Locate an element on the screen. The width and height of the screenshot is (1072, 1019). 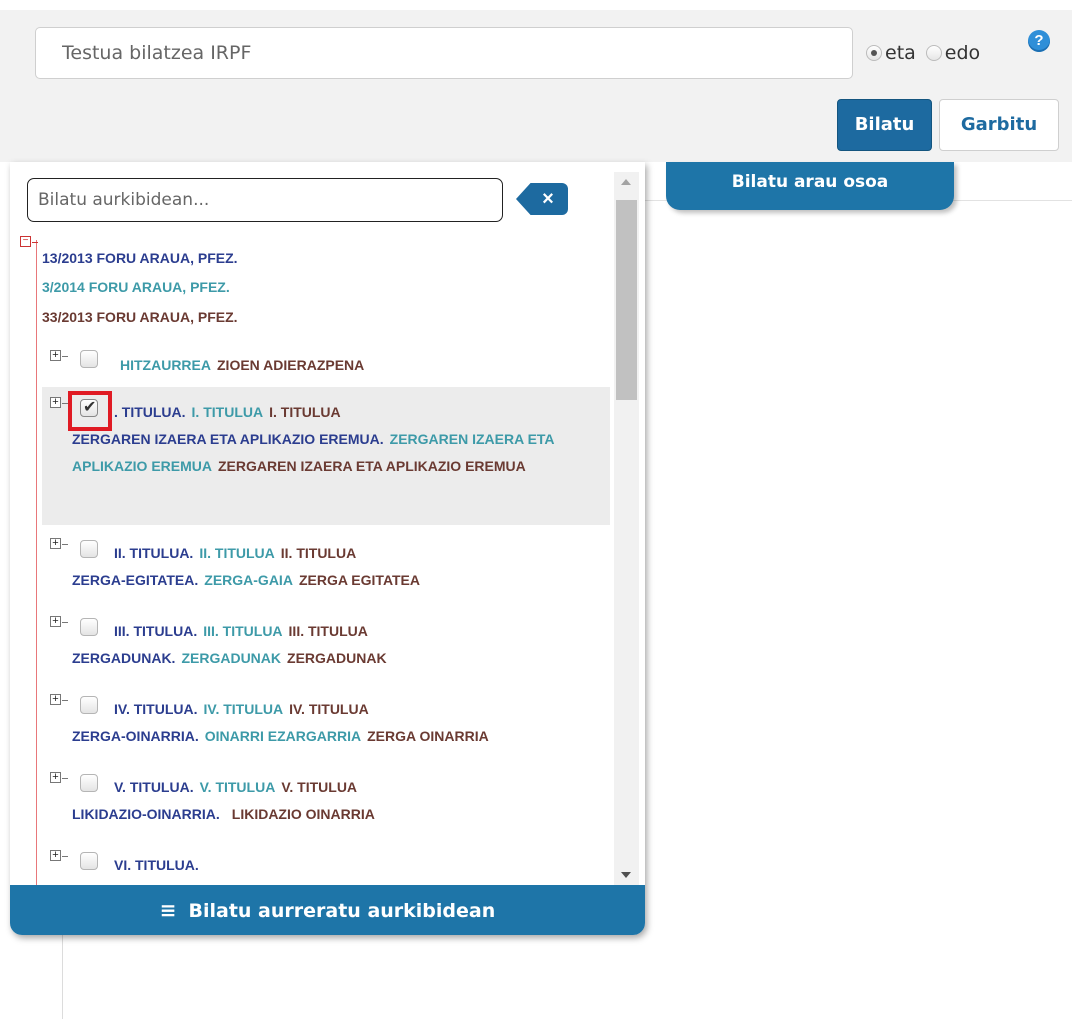
tree-root-item: 33/2013 FORU ARAUA, PFEZ. is located at coordinates (140, 317).